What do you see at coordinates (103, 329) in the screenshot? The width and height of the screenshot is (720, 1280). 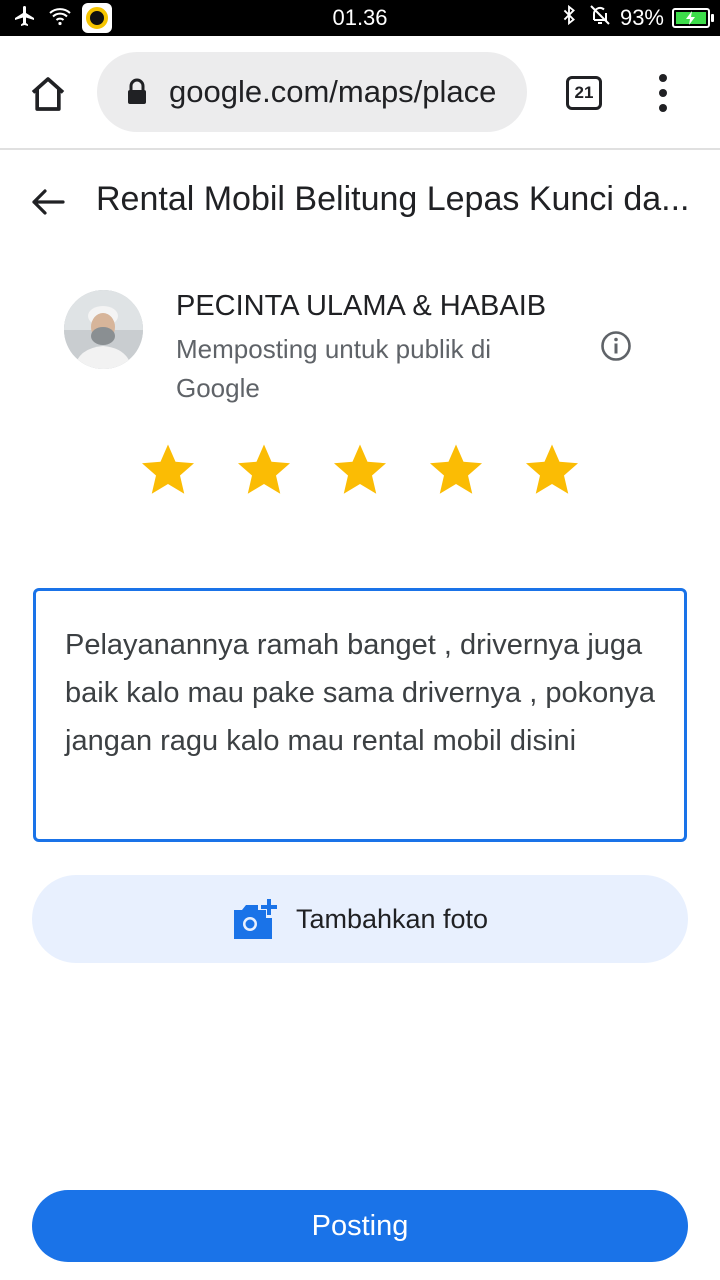 I see `avatar` at bounding box center [103, 329].